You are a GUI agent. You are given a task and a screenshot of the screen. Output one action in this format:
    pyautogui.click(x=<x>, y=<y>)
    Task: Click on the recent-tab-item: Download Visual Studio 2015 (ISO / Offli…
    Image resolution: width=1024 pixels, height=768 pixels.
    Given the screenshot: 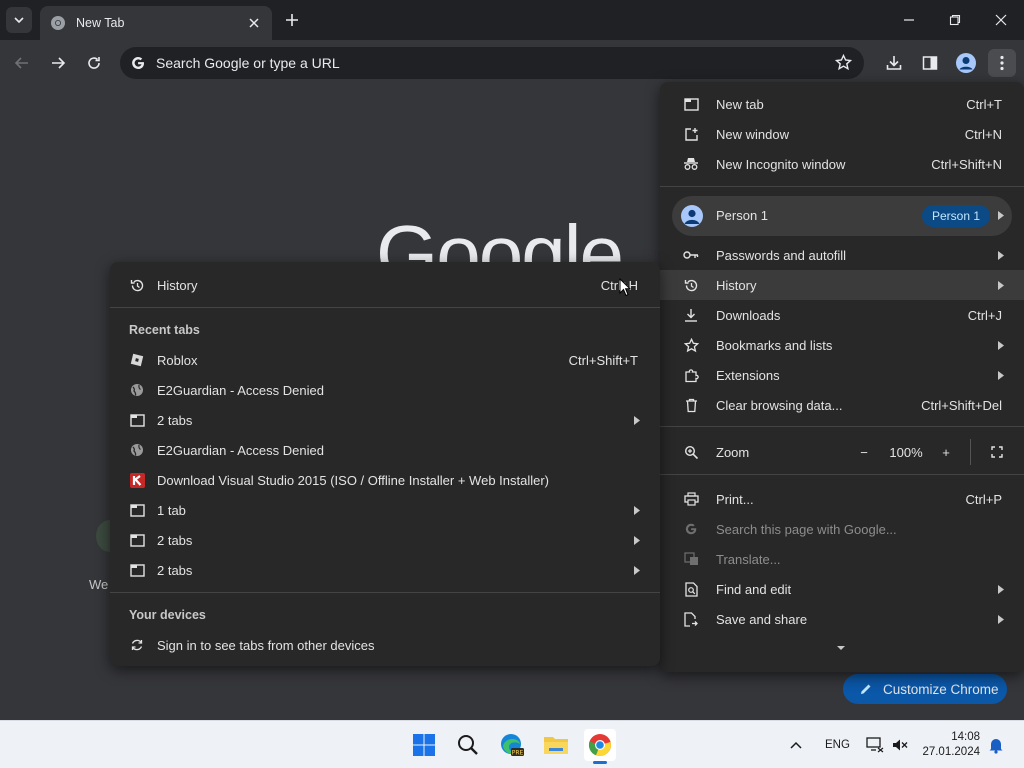 What is the action you would take?
    pyautogui.click(x=385, y=480)
    